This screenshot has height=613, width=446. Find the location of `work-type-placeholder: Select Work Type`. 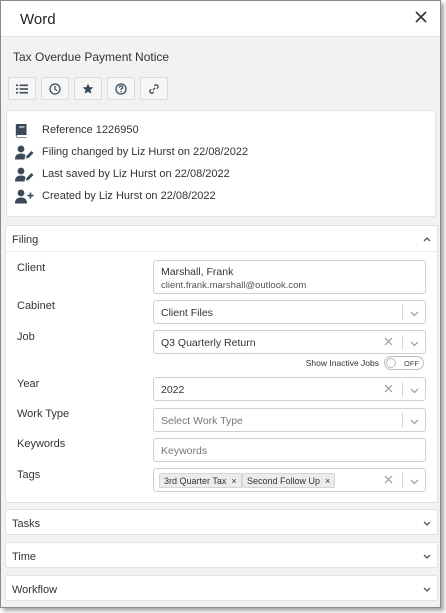

work-type-placeholder: Select Work Type is located at coordinates (202, 421).